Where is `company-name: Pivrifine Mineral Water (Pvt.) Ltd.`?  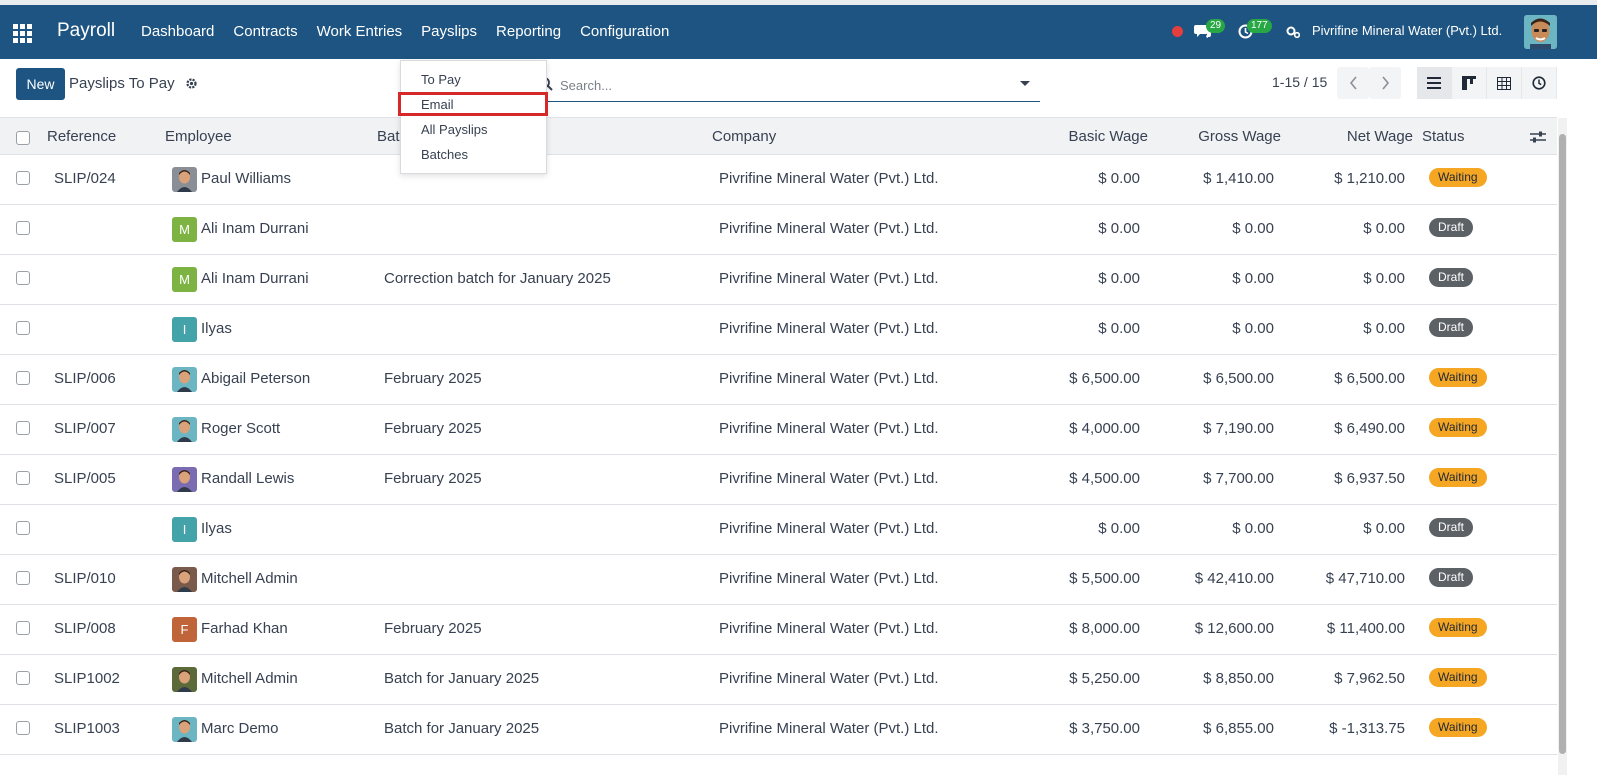 company-name: Pivrifine Mineral Water (Pvt.) Ltd. is located at coordinates (1407, 30).